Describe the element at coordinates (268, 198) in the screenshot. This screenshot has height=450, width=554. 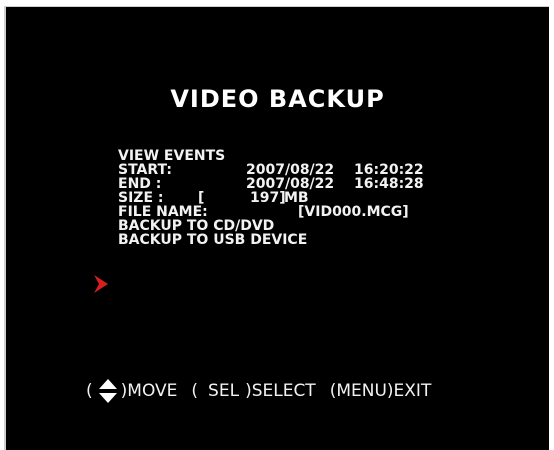
I see `size-value: 197]` at that location.